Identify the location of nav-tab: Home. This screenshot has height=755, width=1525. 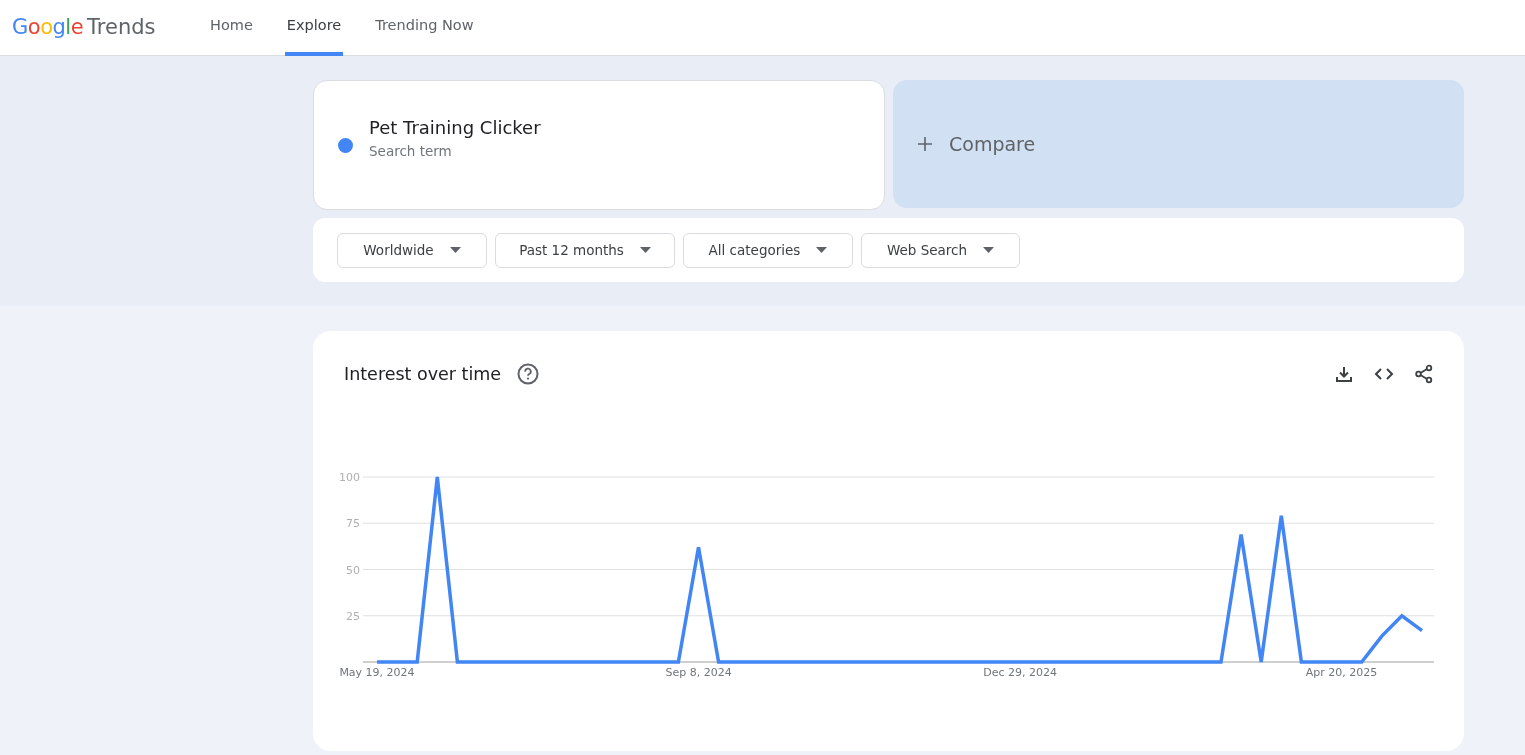
(231, 28).